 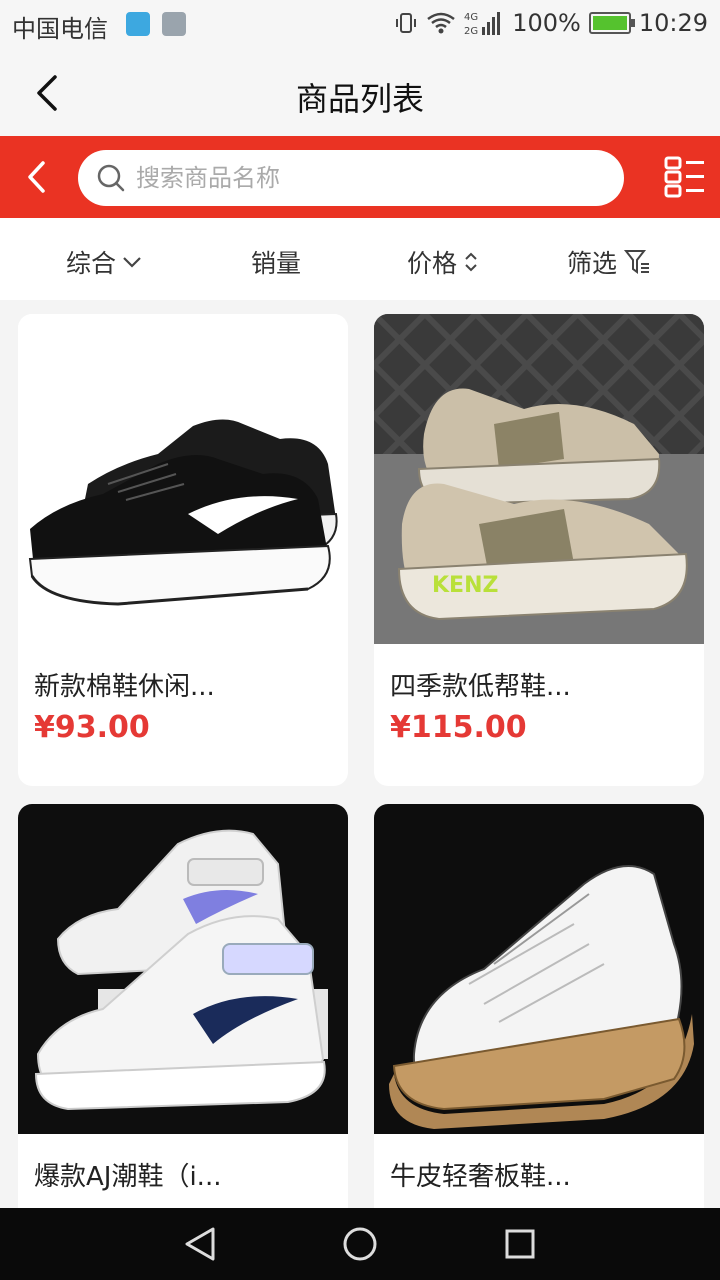 I want to click on sort-bar: 综合 销量 价格 筛选, so click(x=360, y=259).